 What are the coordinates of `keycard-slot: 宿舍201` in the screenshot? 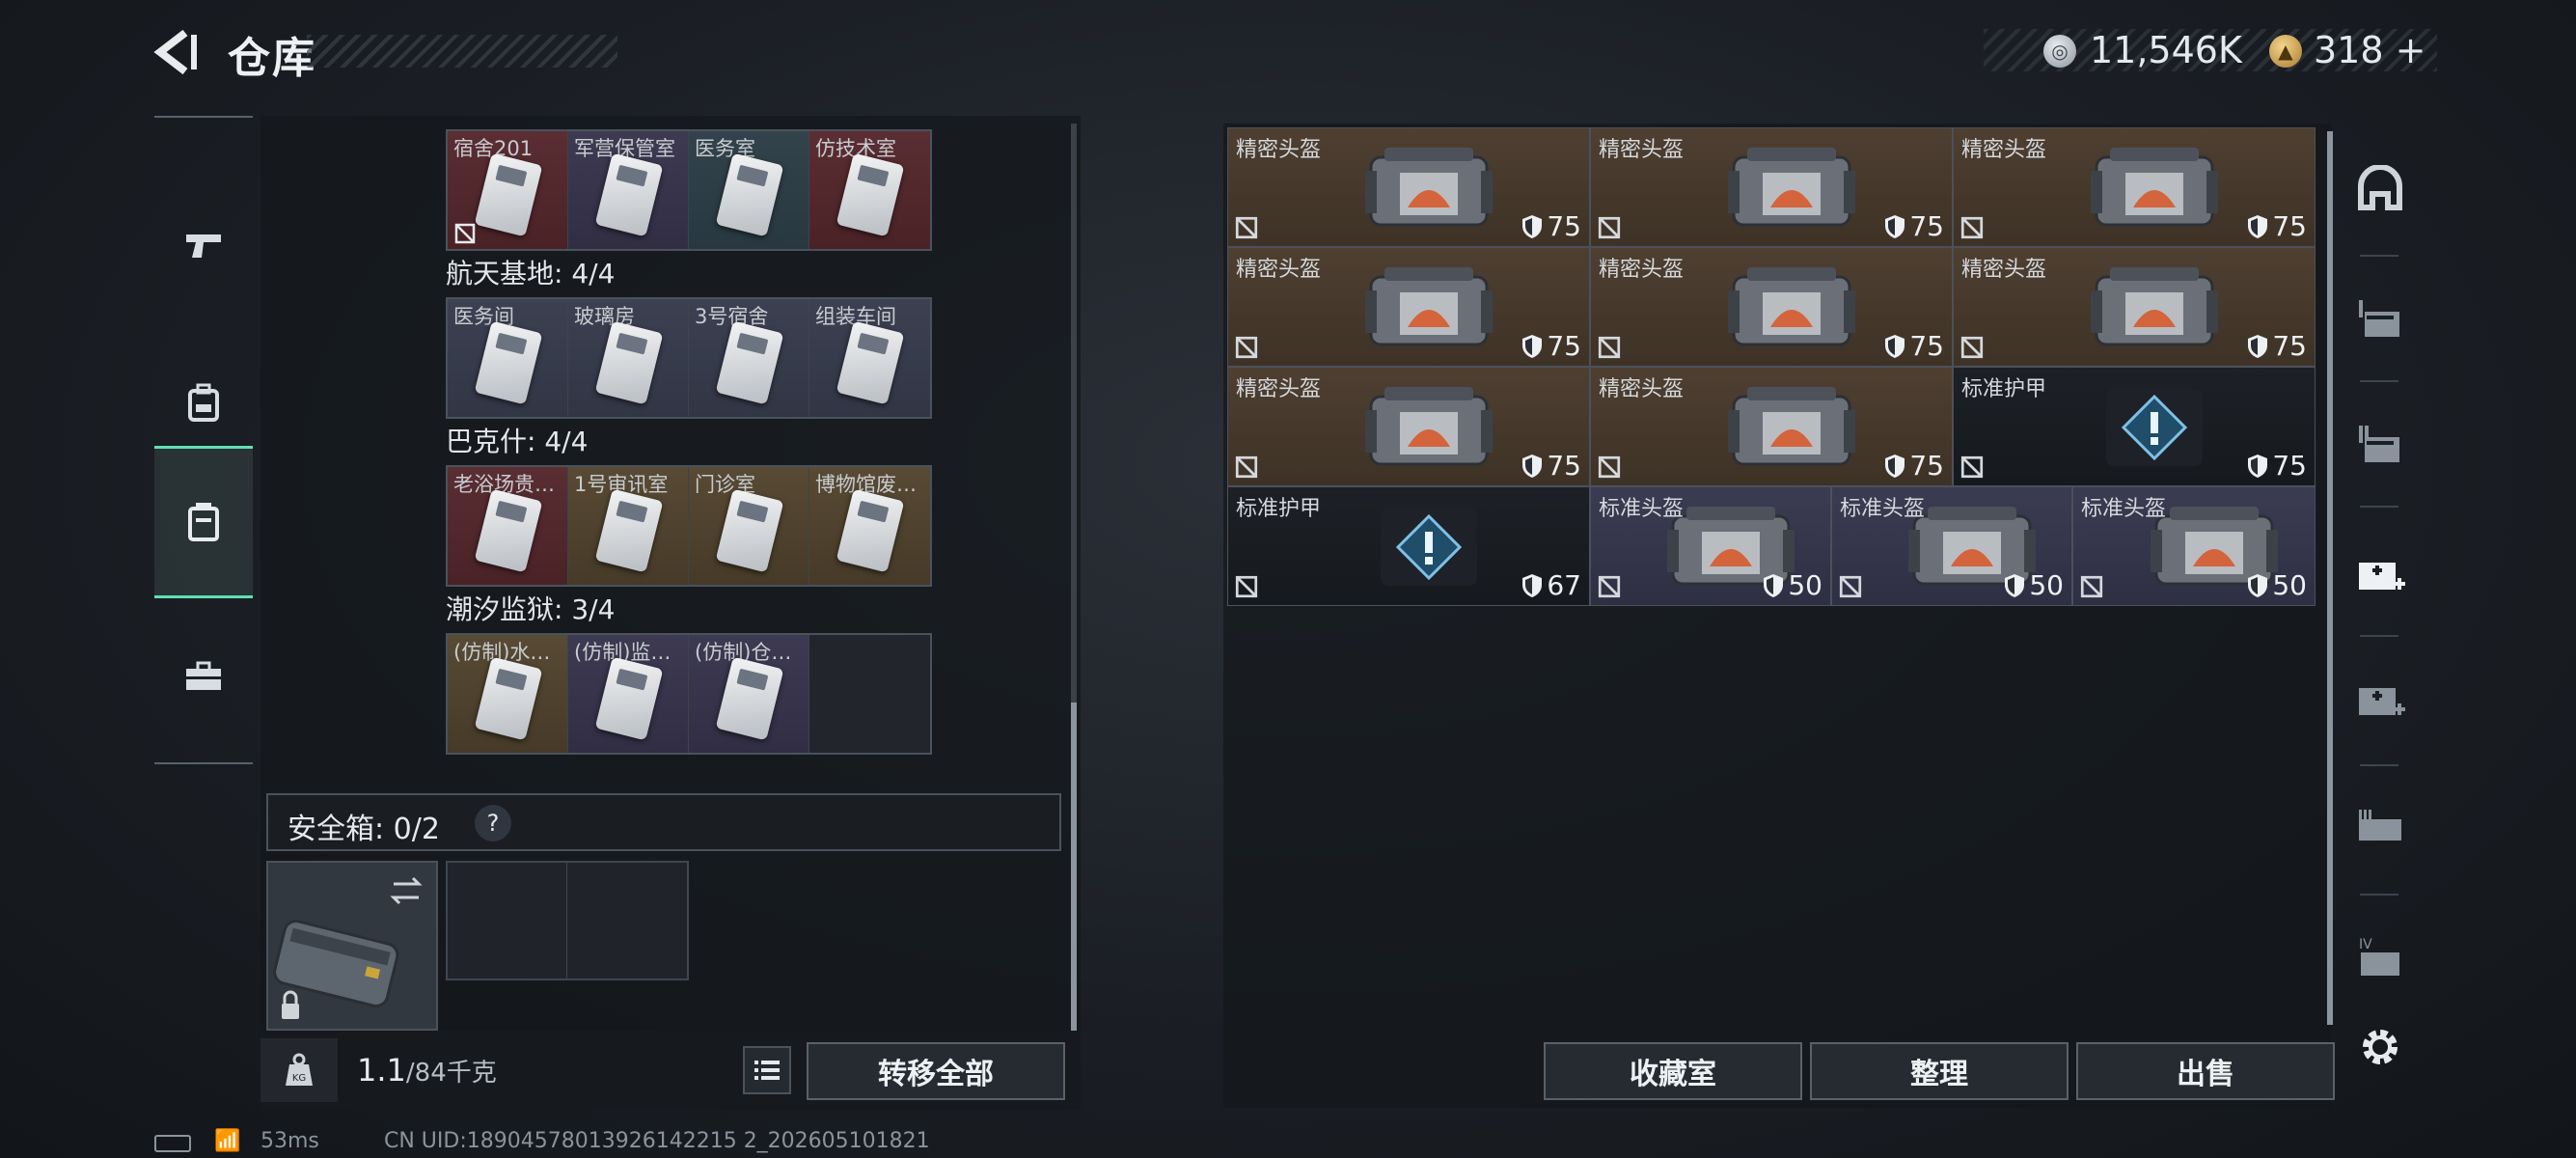 It's located at (508, 190).